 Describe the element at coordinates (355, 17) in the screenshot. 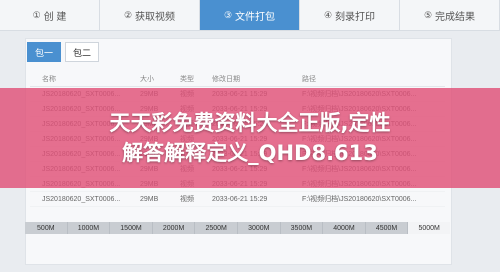

I see `step-label: 刻录打印` at that location.